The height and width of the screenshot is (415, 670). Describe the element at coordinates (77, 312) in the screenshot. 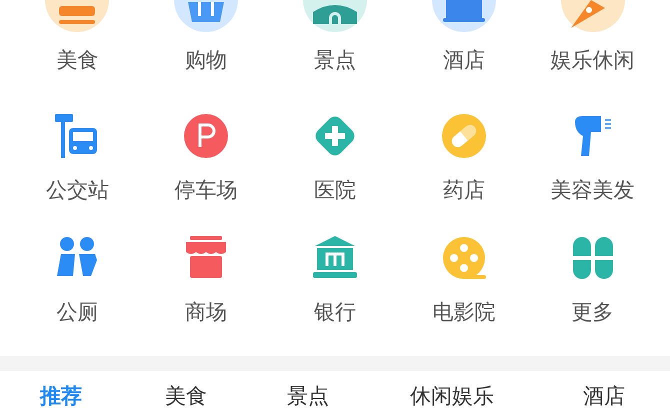

I see `category-label: 公厕` at that location.